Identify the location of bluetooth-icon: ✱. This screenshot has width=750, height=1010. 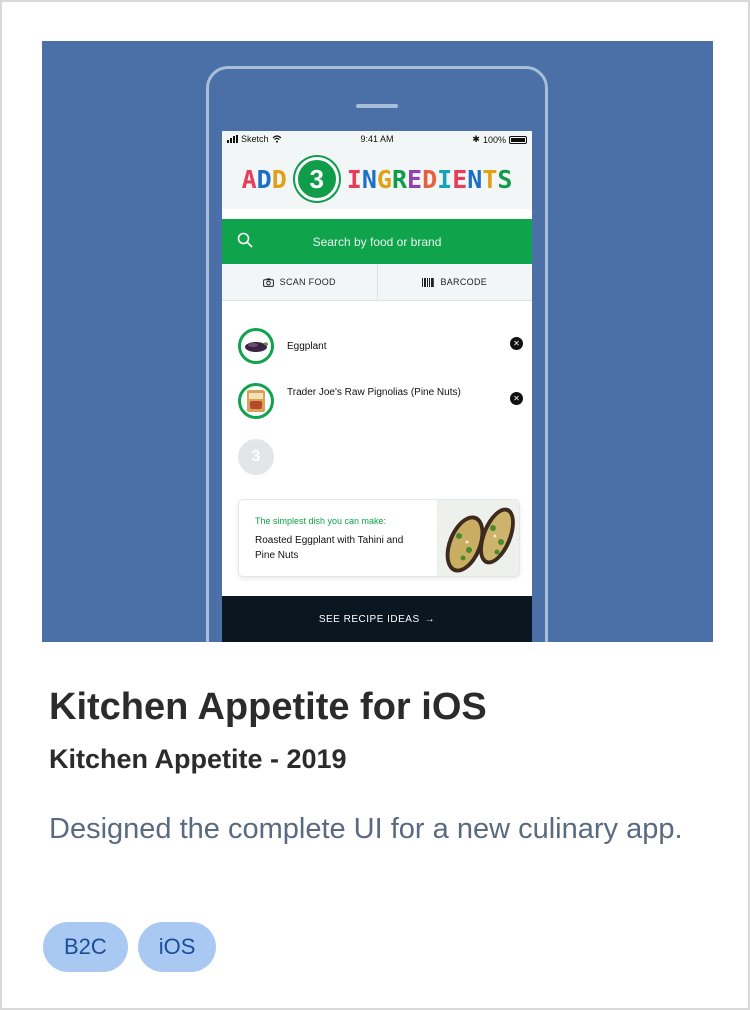
(476, 139).